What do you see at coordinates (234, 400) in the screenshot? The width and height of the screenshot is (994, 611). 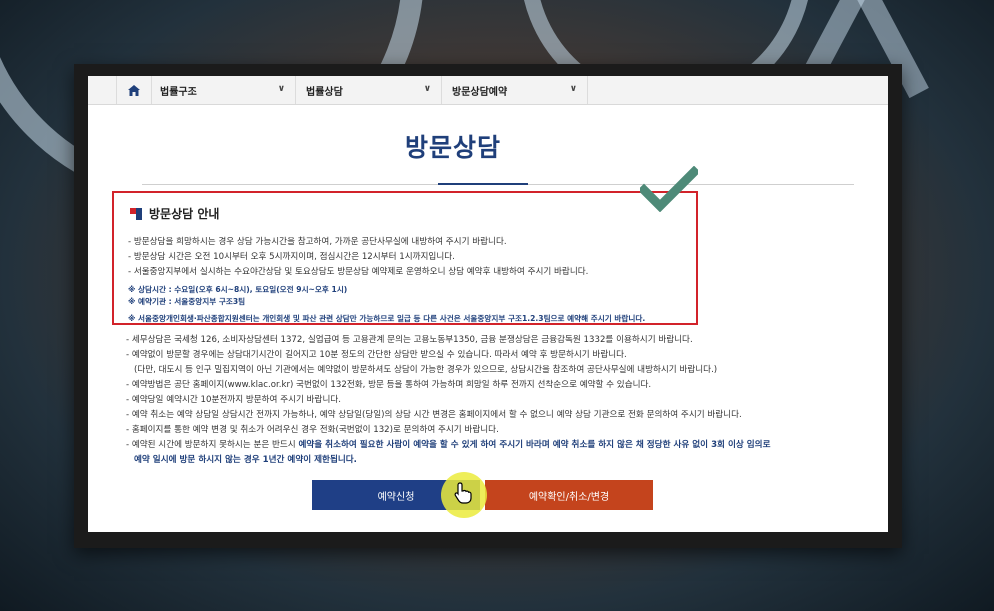 I see `body-line: - 예약당일 예약시간 10분전까지 방문하여 주시기 바랍니다.` at bounding box center [234, 400].